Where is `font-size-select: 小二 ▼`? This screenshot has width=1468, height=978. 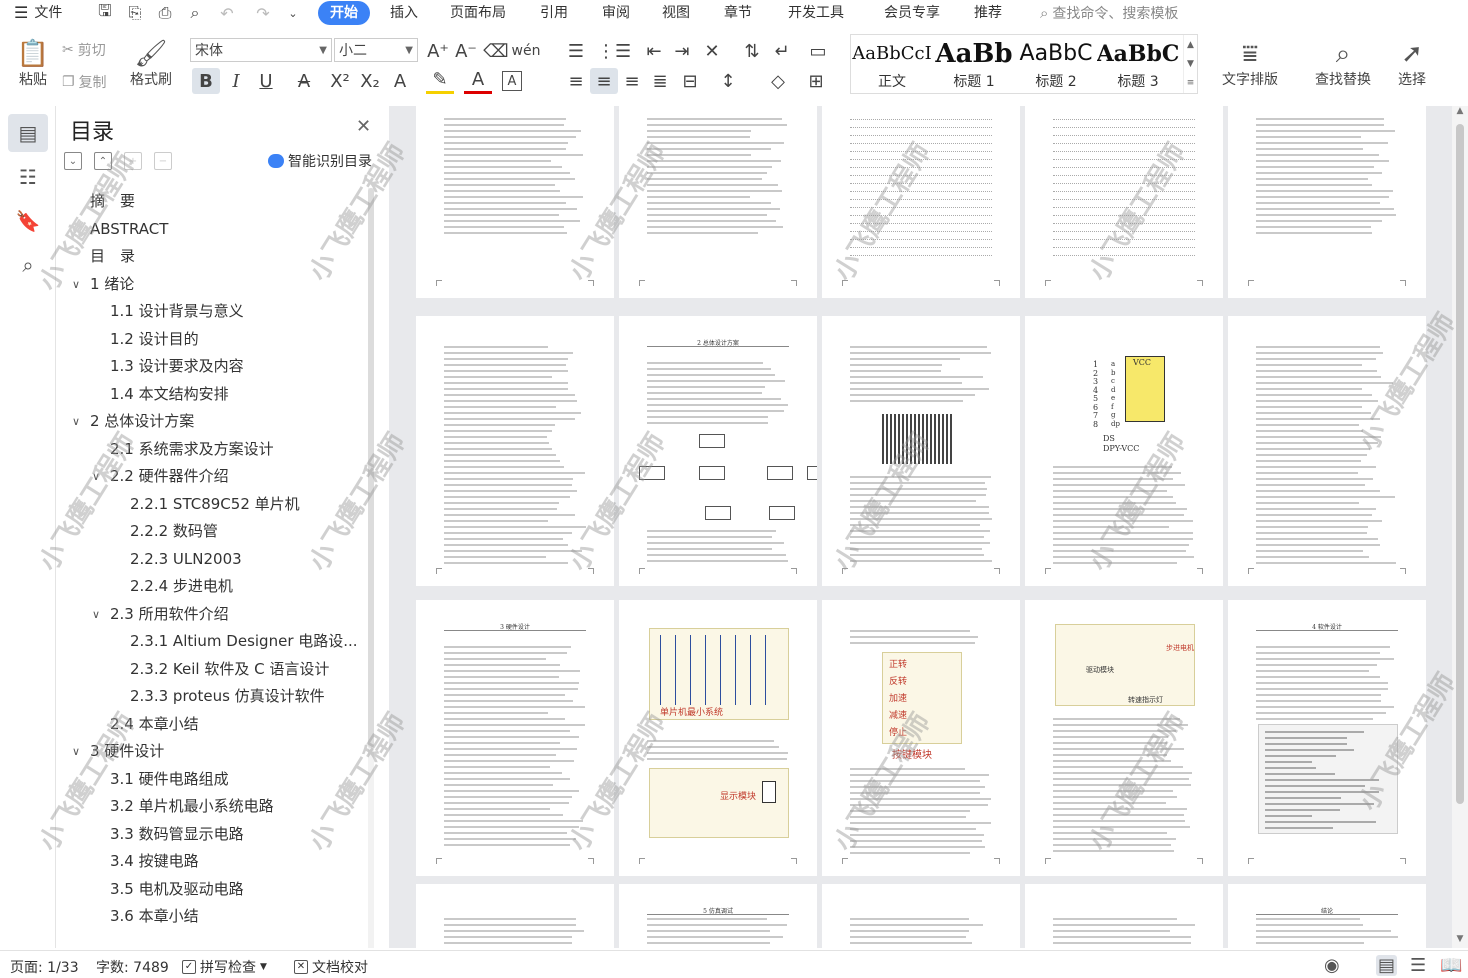
font-size-select: 小二 ▼ is located at coordinates (376, 50).